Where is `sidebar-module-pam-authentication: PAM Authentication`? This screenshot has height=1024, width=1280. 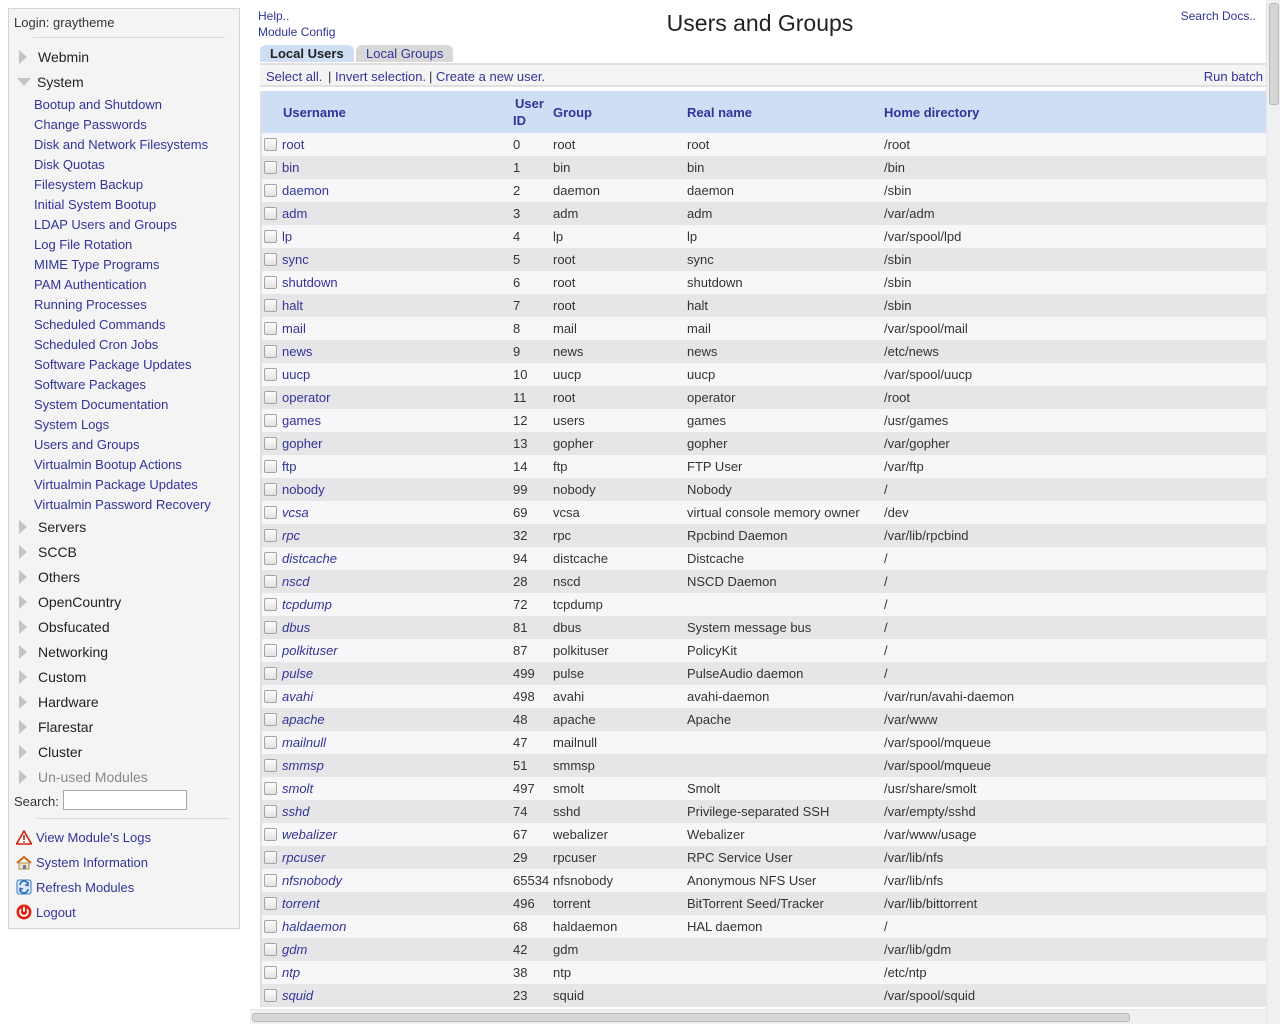 sidebar-module-pam-authentication: PAM Authentication is located at coordinates (90, 284).